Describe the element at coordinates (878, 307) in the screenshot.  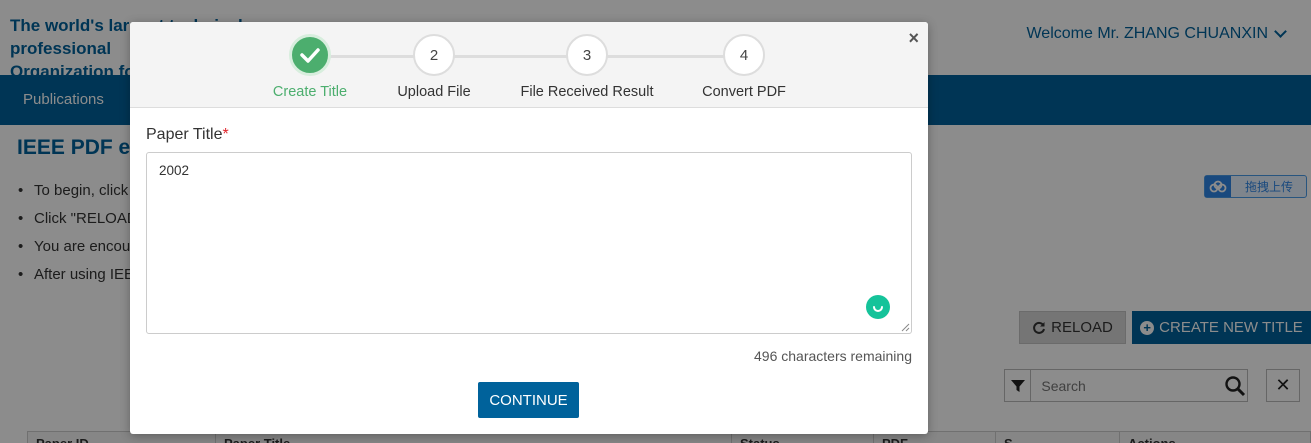
I see `grammarly-icon` at that location.